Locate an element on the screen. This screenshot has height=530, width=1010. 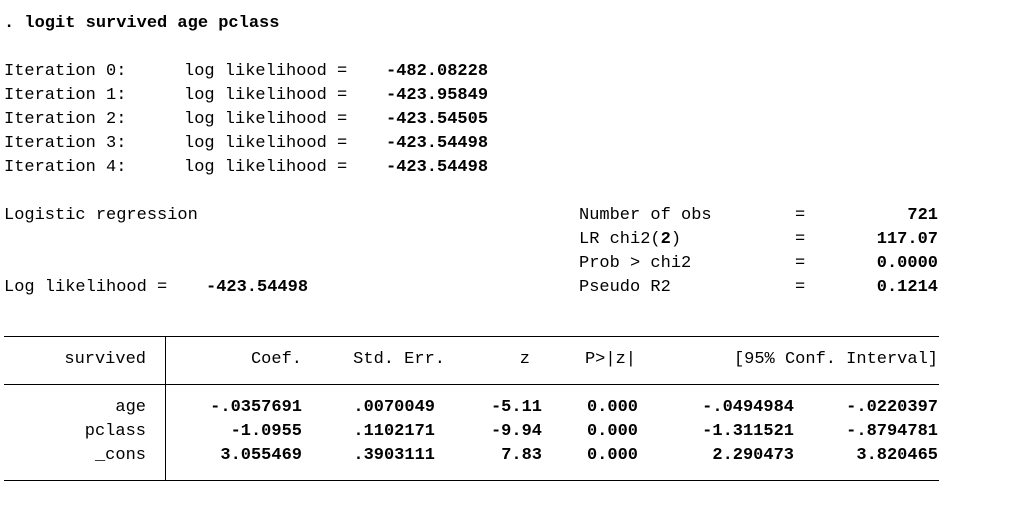
iteration-label: Iteration 2: is located at coordinates (65, 119).